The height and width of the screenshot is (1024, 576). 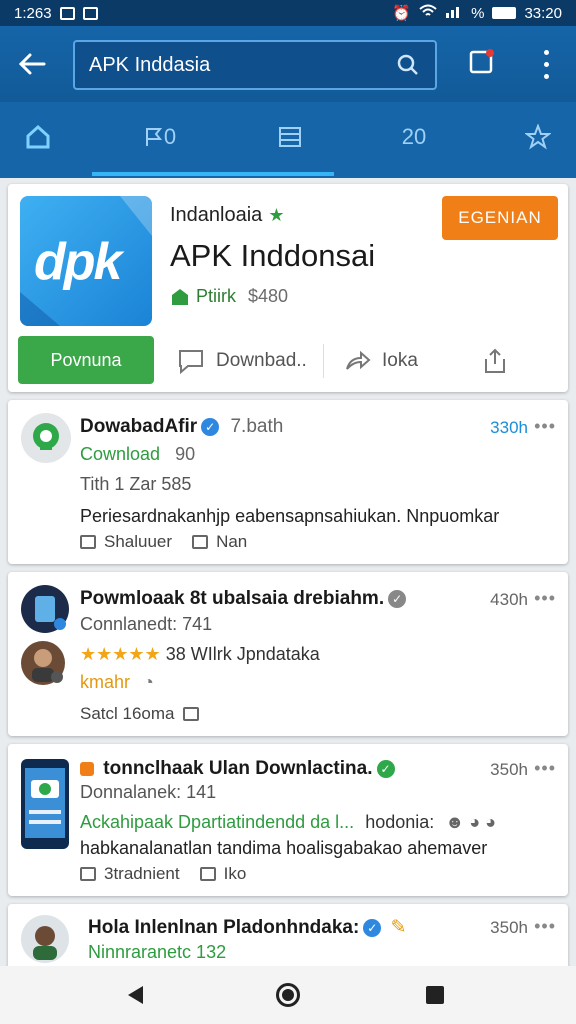 I want to click on nav-back-button, so click(x=135, y=995).